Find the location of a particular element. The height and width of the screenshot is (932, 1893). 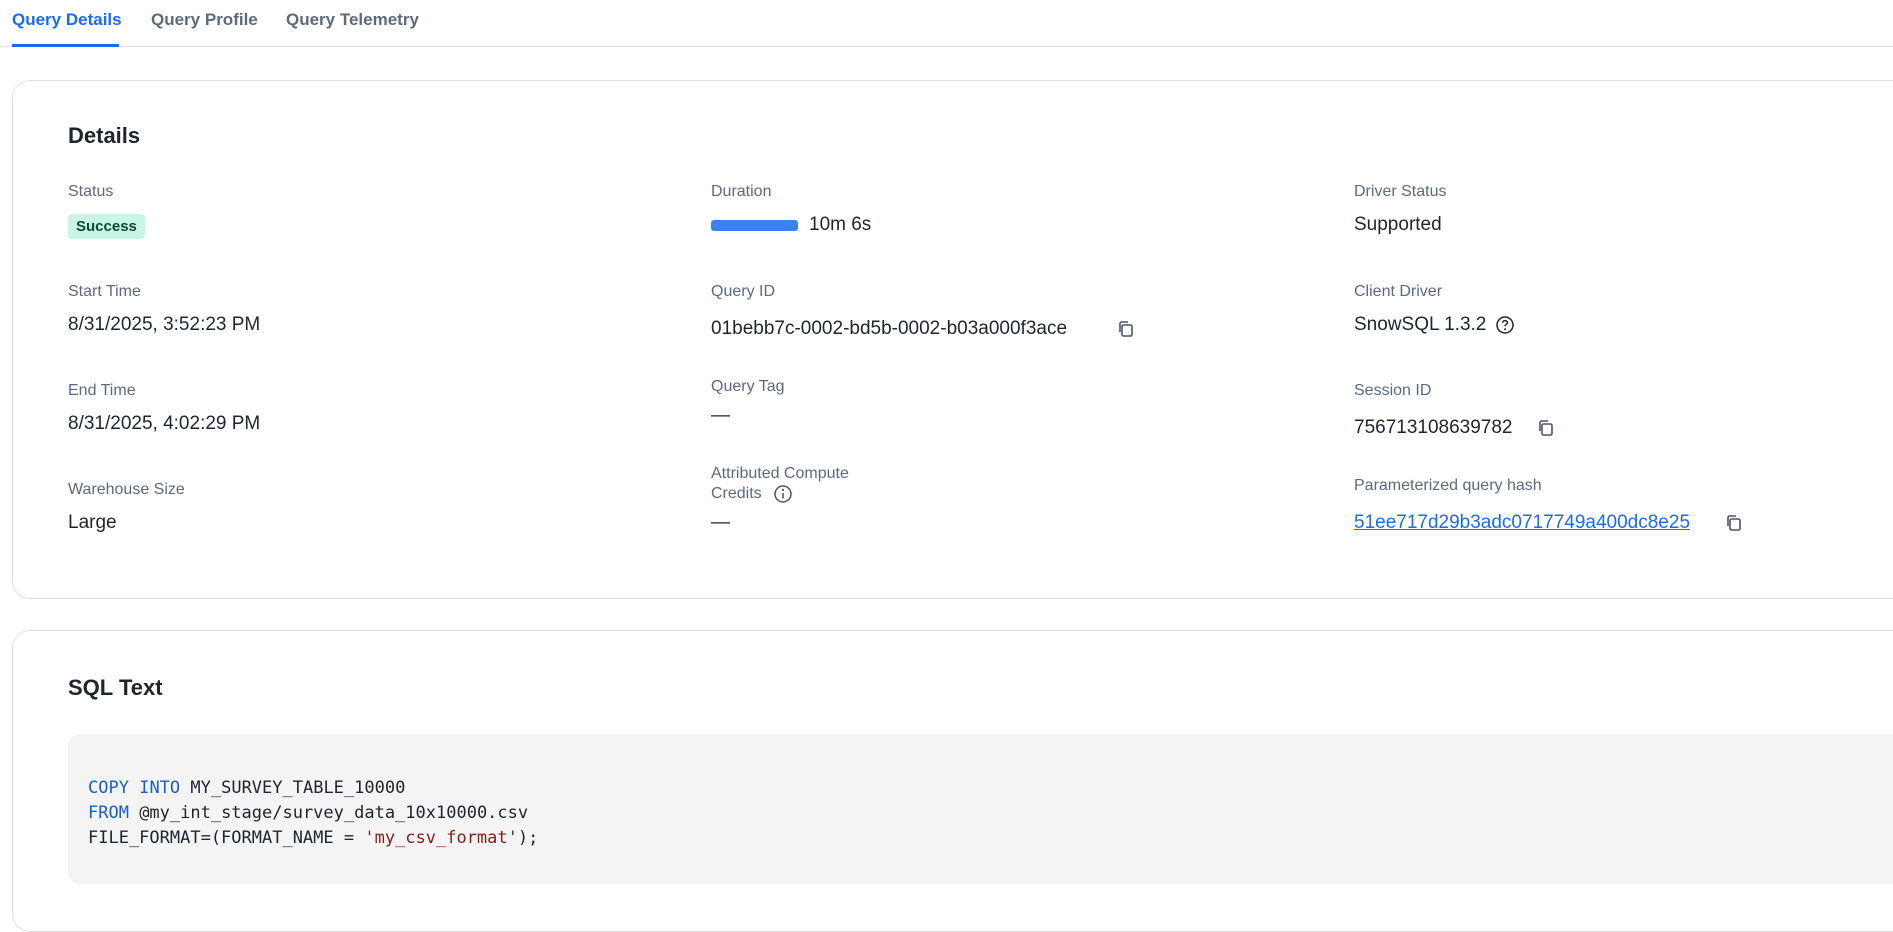

warehouse-size-value: Large is located at coordinates (92, 522).